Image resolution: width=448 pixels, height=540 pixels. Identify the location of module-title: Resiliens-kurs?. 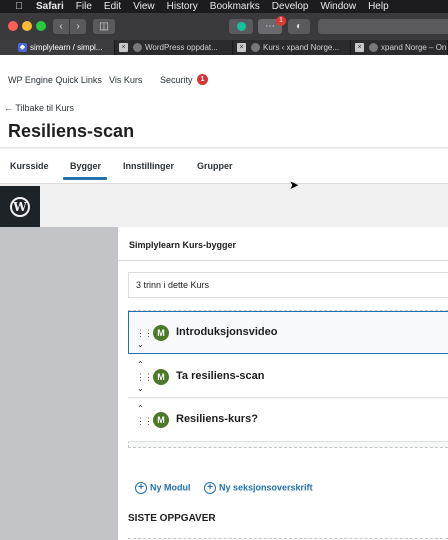
(217, 419).